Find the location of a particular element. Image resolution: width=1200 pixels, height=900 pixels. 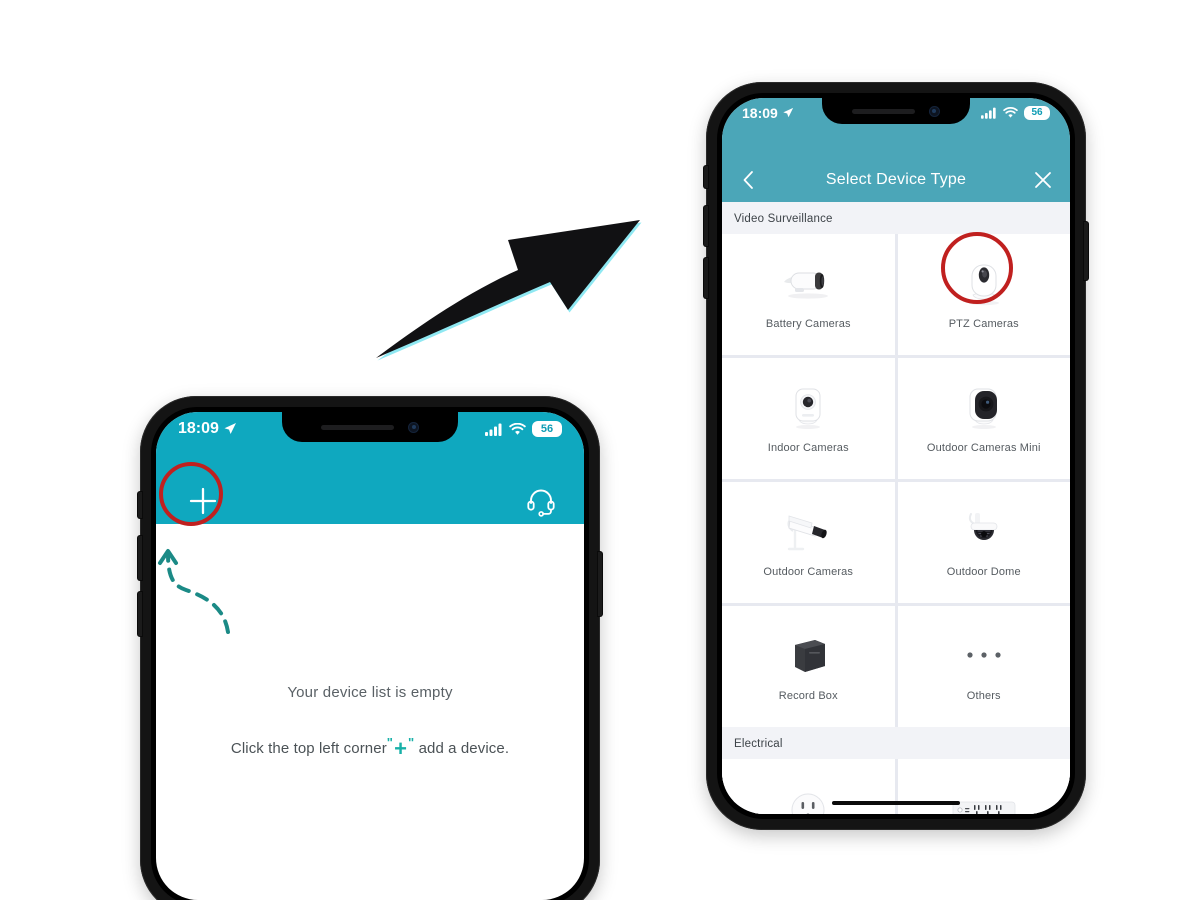

device-card-battery-cameras: Battery Cameras is located at coordinates (808, 294).